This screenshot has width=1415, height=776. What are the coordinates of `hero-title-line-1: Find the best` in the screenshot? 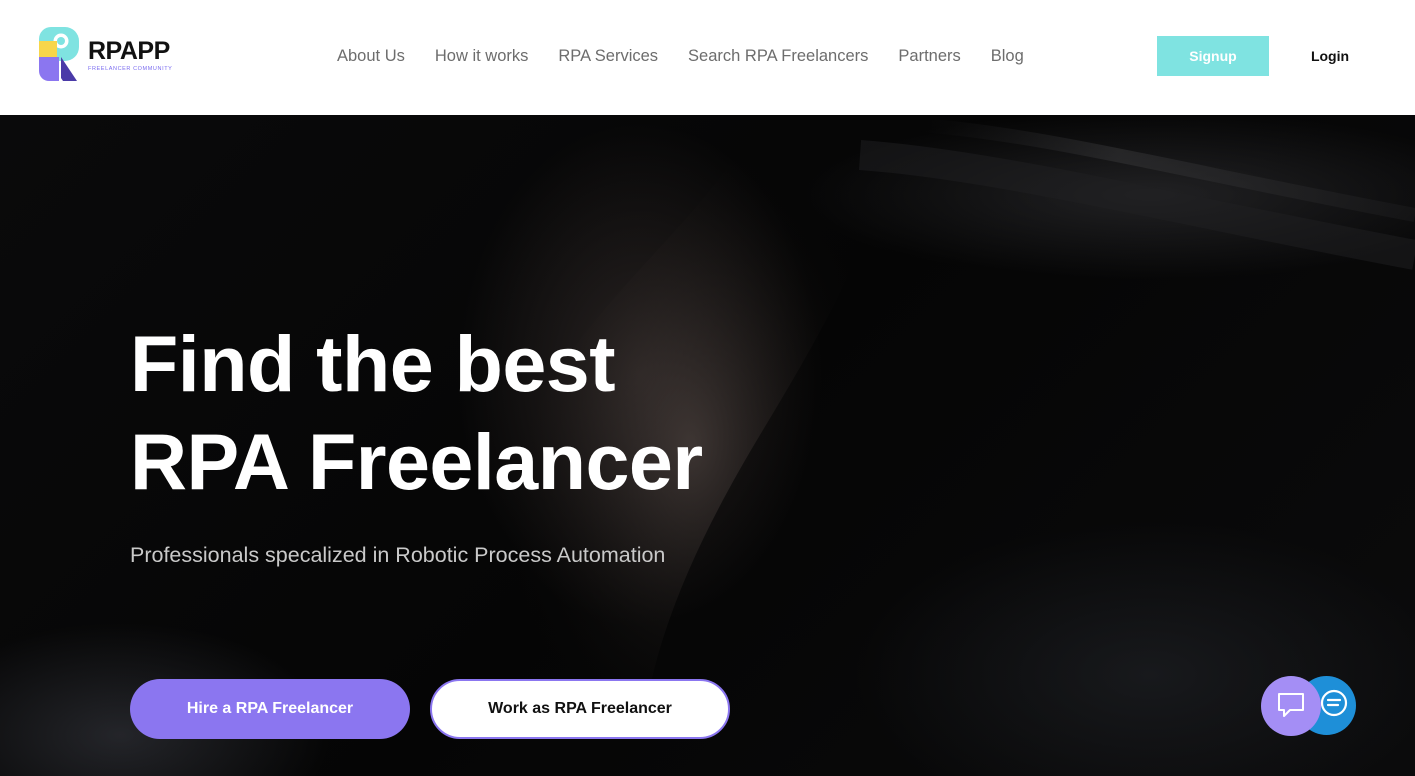 It's located at (373, 363).